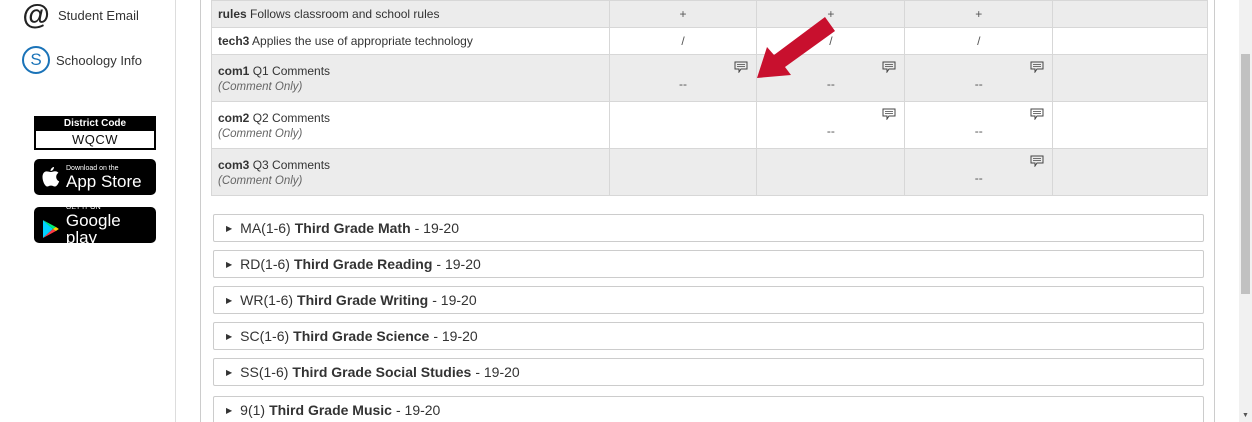 The image size is (1252, 422). I want to click on course-section-writing: ▶ WR(1-6) Third Grade Writing - 19-20, so click(708, 300).